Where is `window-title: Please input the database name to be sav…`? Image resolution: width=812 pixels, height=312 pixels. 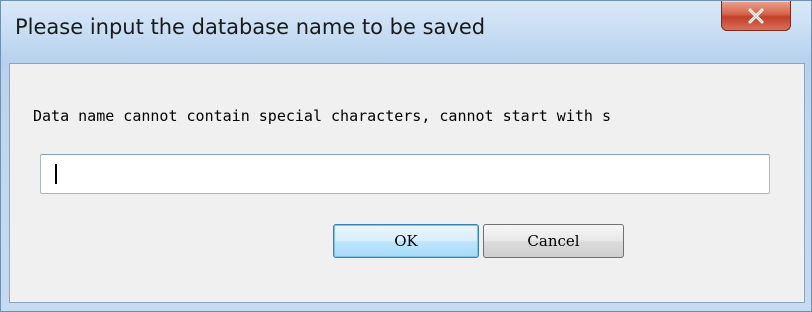 window-title: Please input the database name to be sav… is located at coordinates (250, 27).